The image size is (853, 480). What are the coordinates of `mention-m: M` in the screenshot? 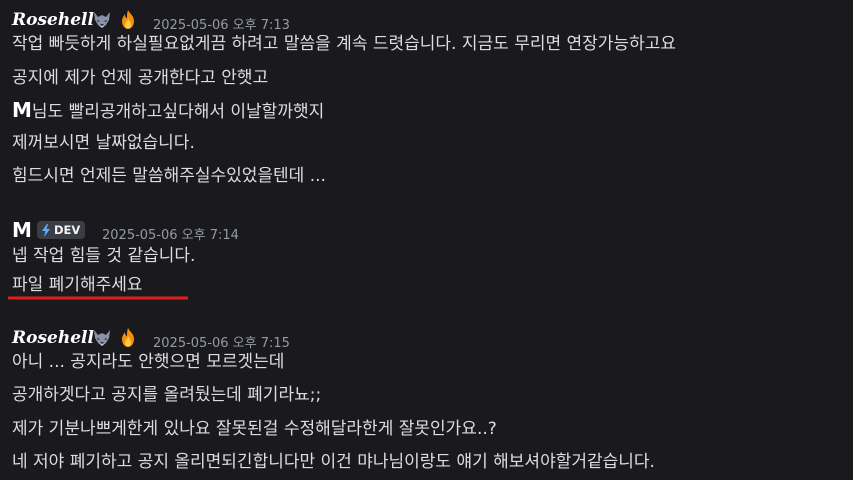 It's located at (22, 110).